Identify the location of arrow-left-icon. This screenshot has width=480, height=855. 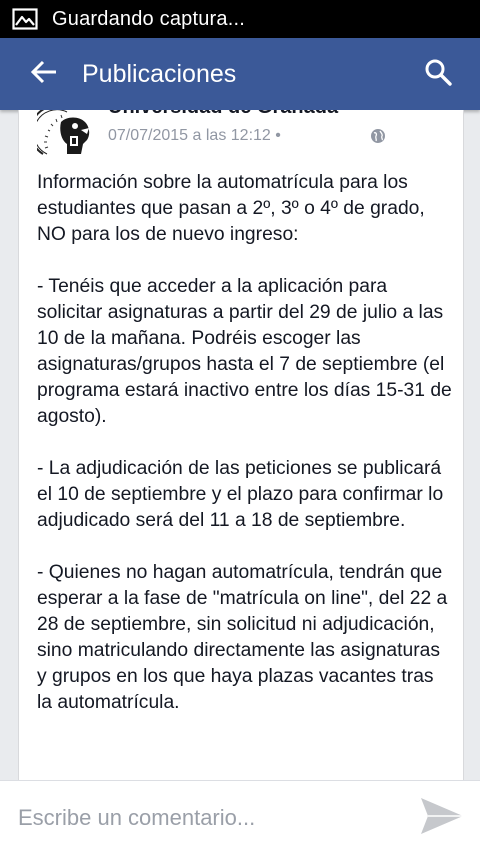
(44, 74).